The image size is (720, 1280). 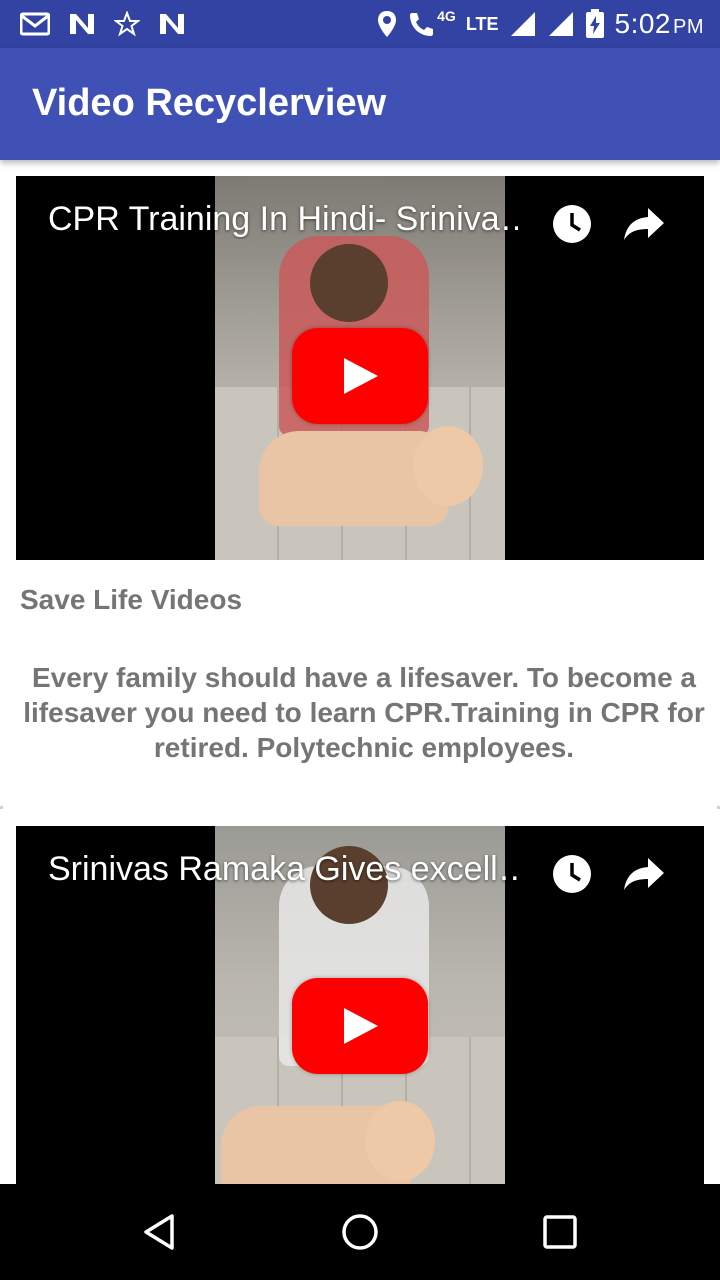 I want to click on notification-icons, so click(x=103, y=24).